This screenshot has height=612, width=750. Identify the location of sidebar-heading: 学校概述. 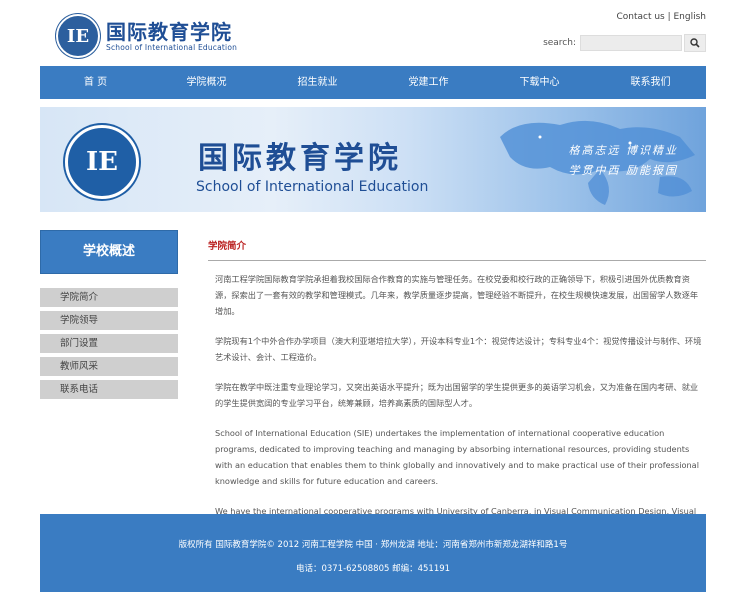
(109, 252).